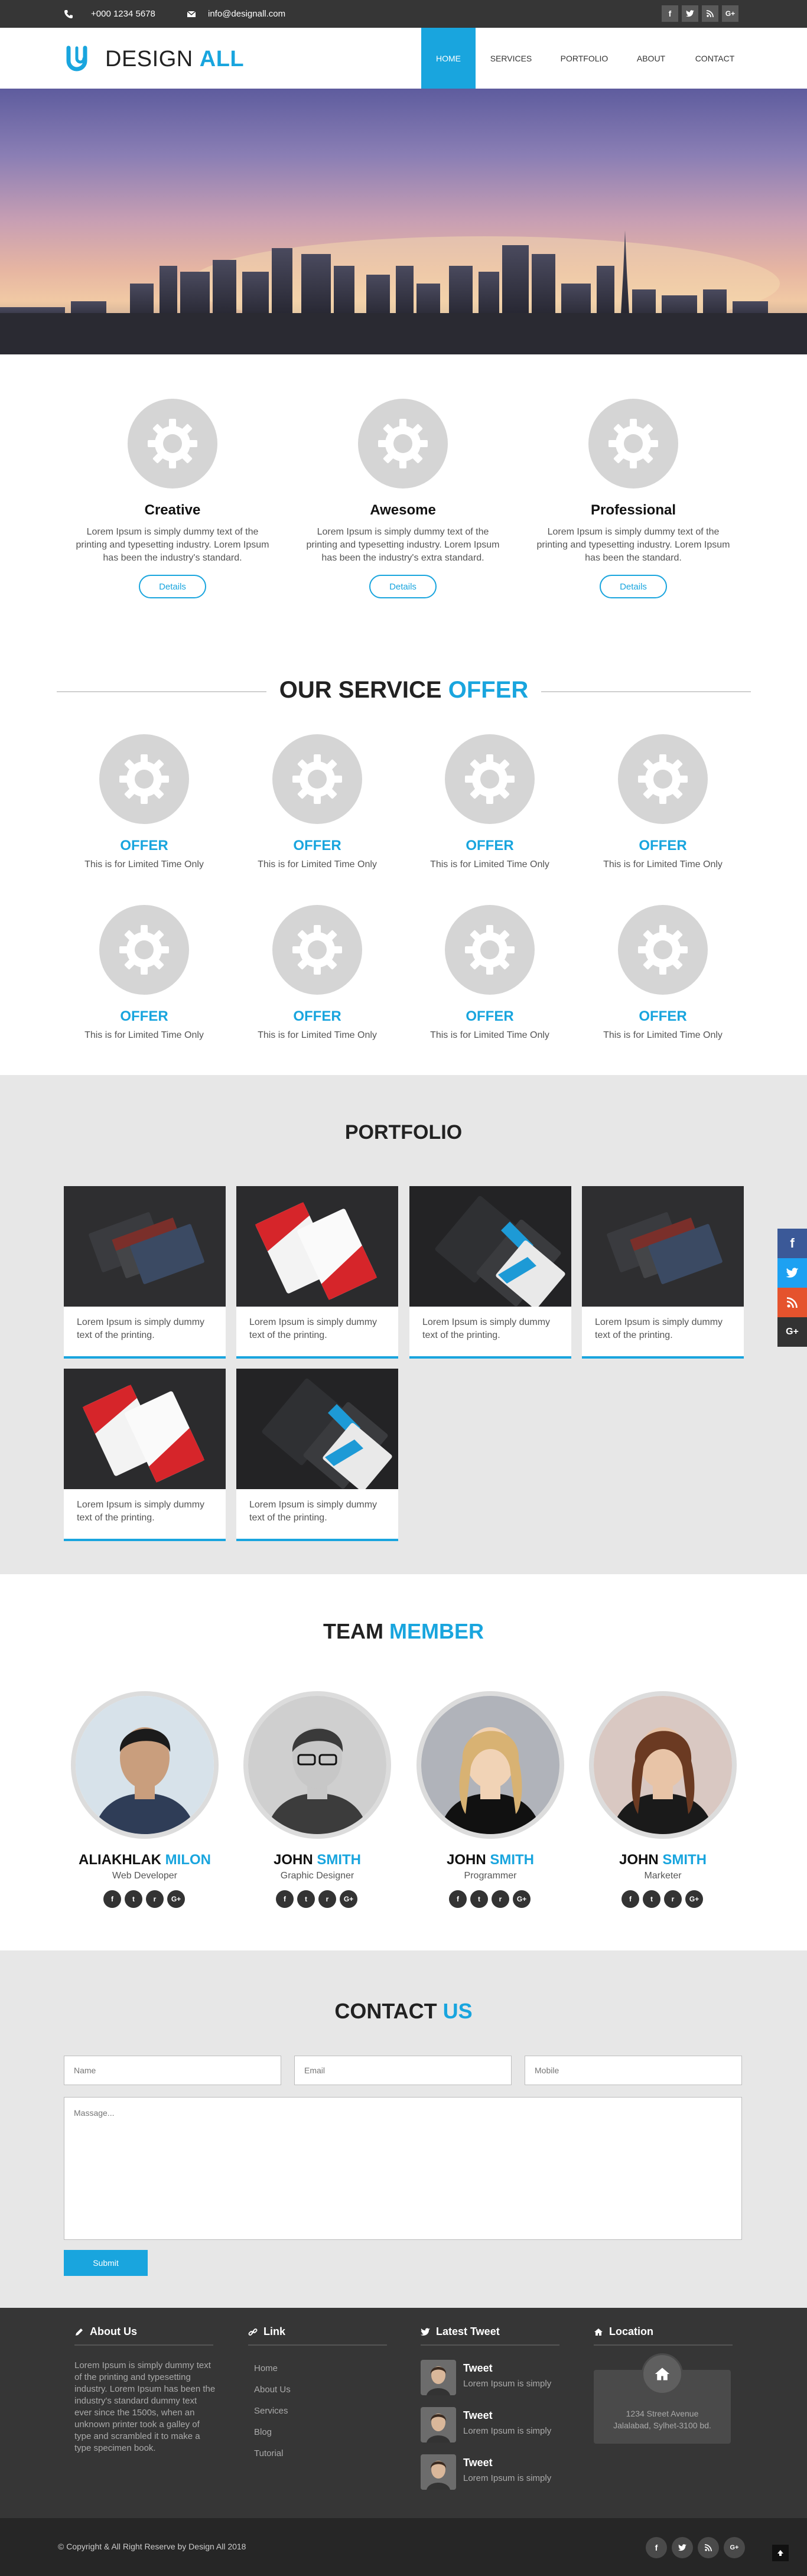 This screenshot has height=2576, width=807. I want to click on hero-banner, so click(403, 221).